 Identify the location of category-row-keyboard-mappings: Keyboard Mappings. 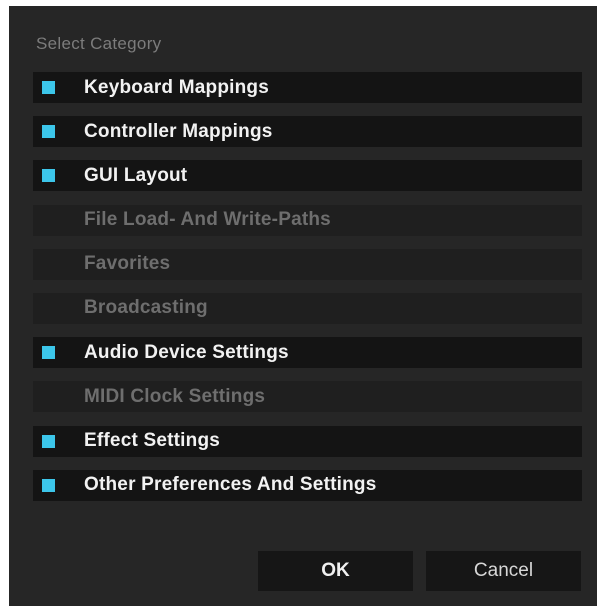
(307, 87).